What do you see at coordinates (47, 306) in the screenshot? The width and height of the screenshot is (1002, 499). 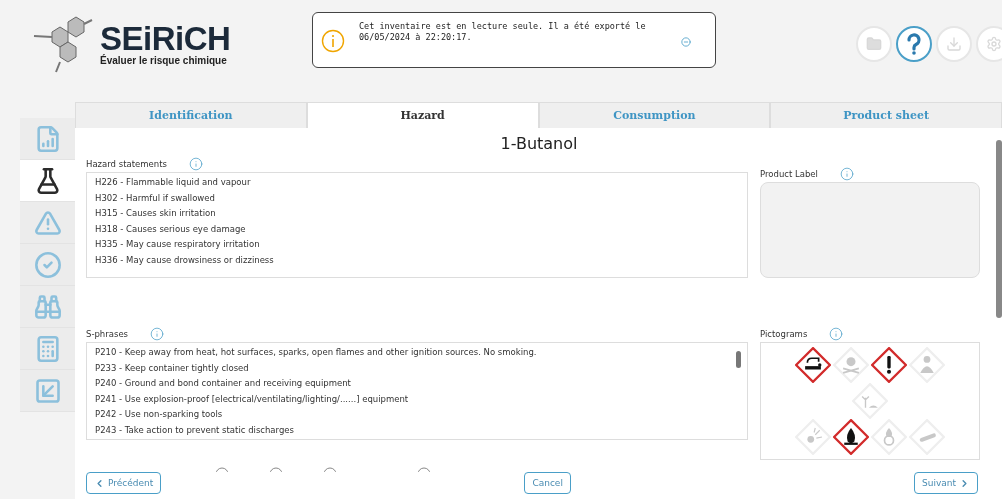 I see `binoculars-icon` at bounding box center [47, 306].